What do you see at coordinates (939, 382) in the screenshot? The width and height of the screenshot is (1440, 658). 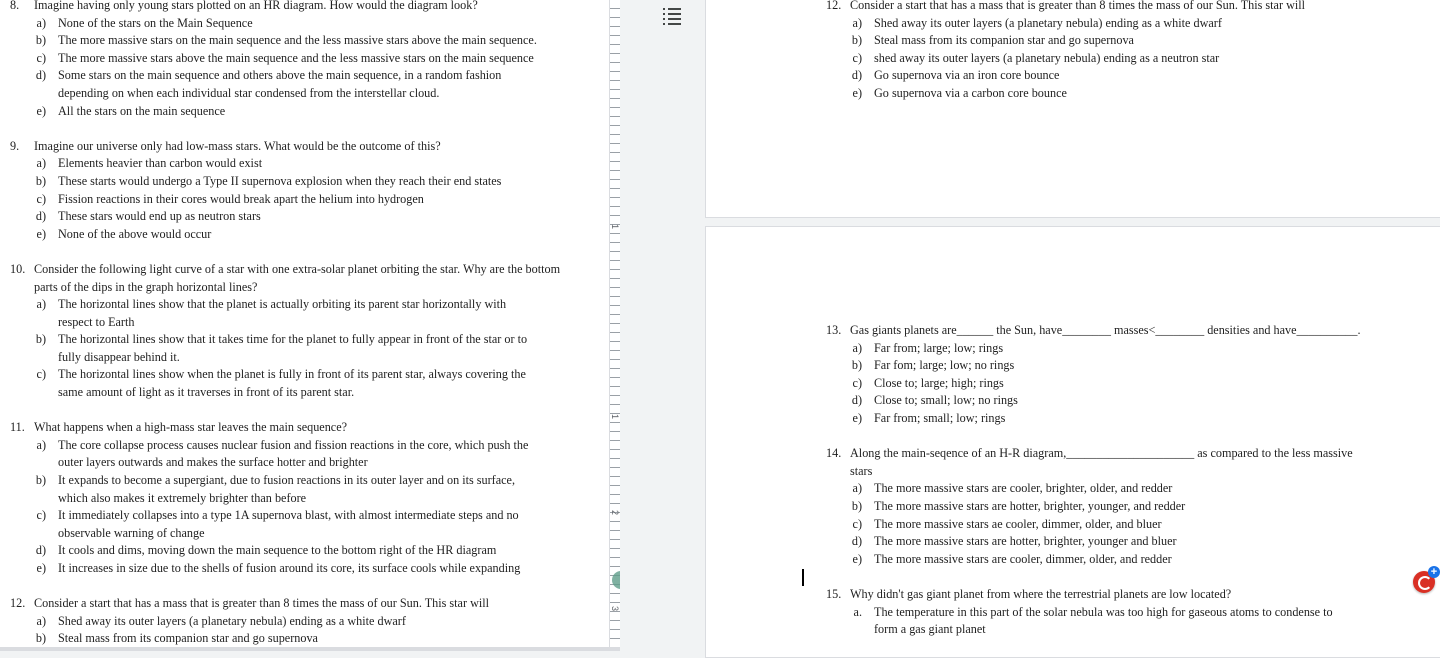 I see `option-text: Close to; large; high; rings` at bounding box center [939, 382].